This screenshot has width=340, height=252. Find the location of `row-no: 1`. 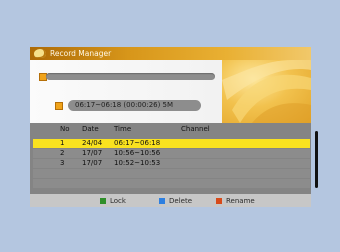

row-no: 1 is located at coordinates (62, 143).